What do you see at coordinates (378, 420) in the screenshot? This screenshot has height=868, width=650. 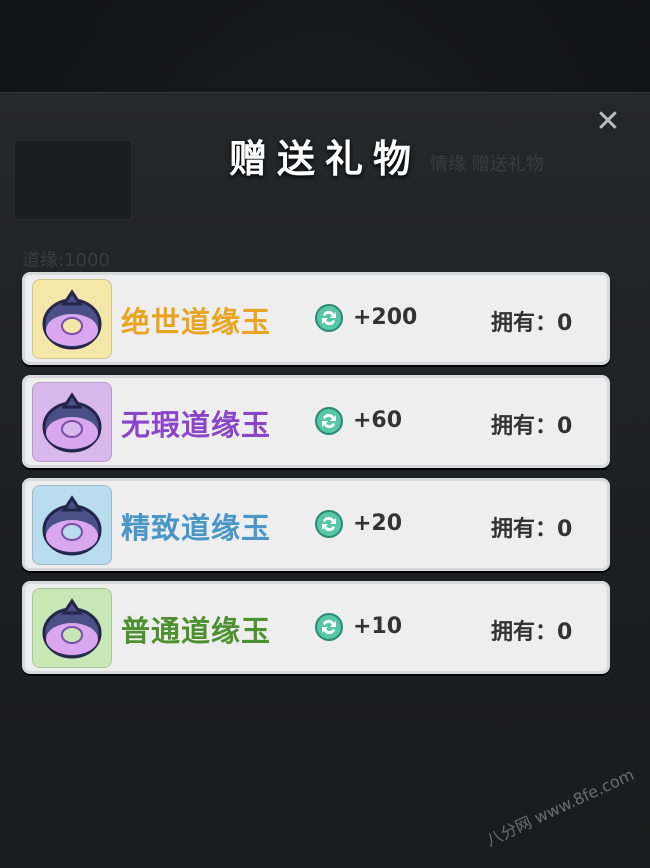 I see `favor-value: +60` at bounding box center [378, 420].